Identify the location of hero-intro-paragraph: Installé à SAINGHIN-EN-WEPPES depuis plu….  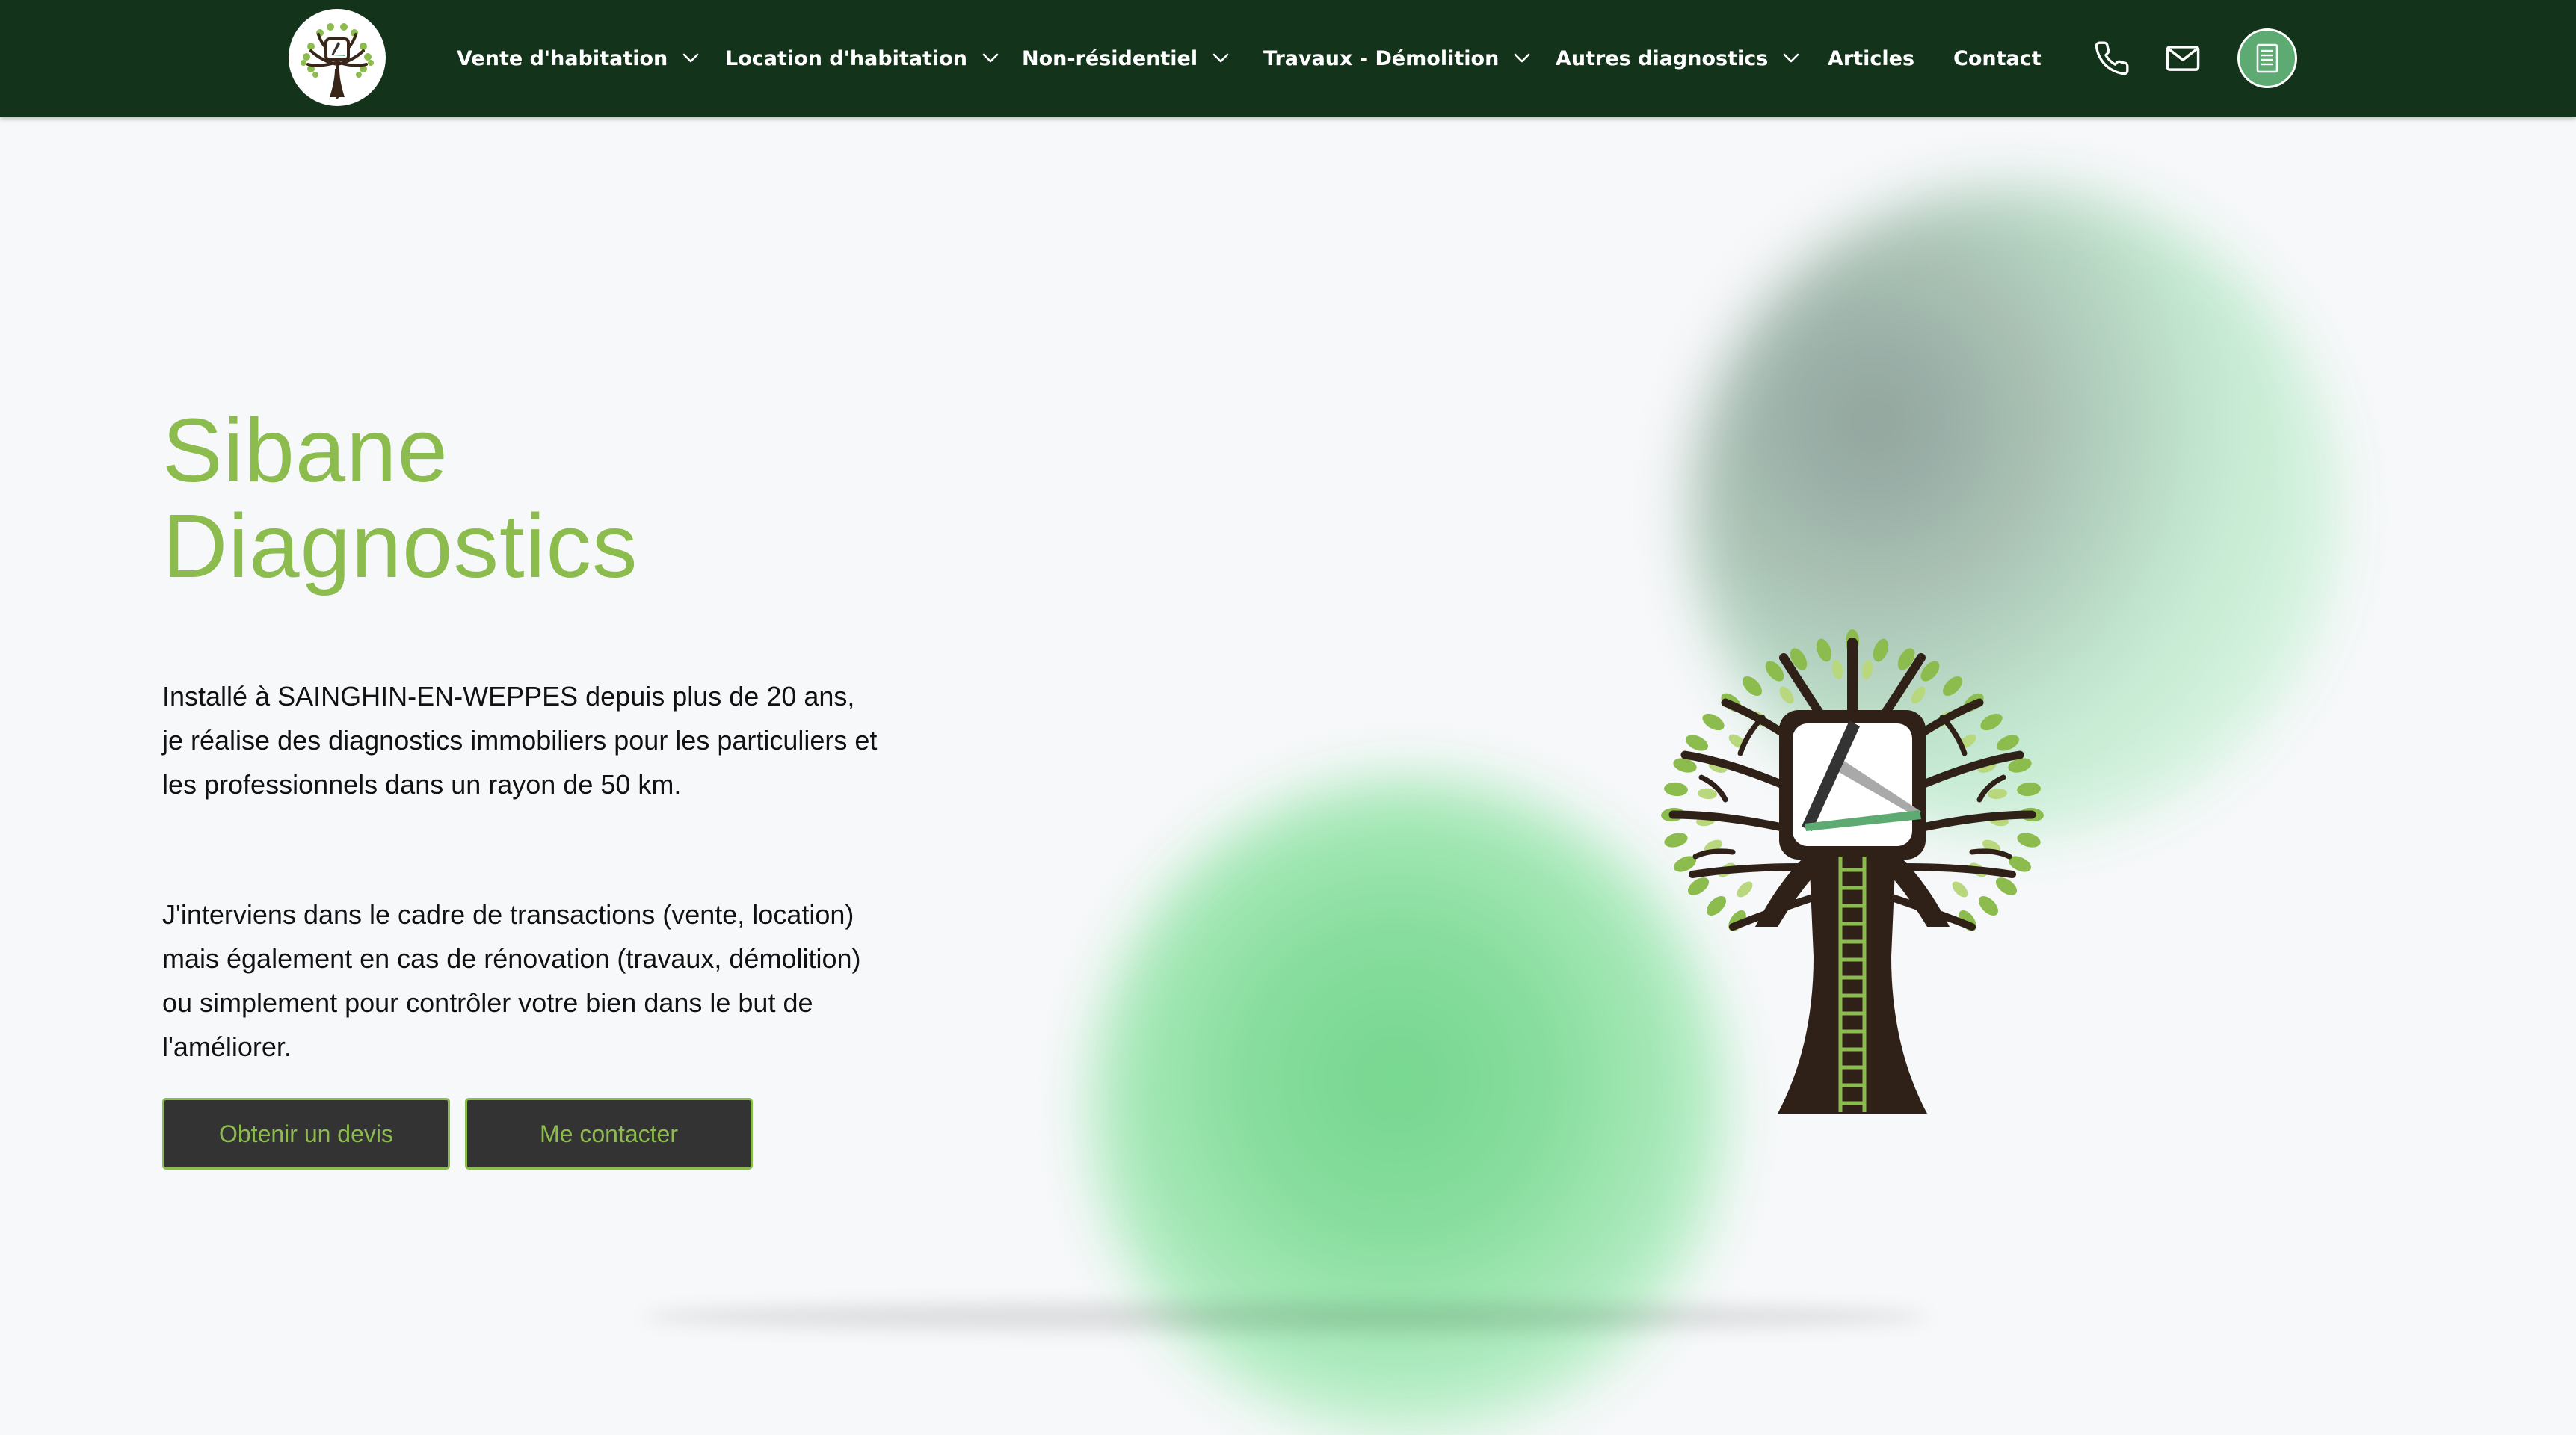
(520, 741).